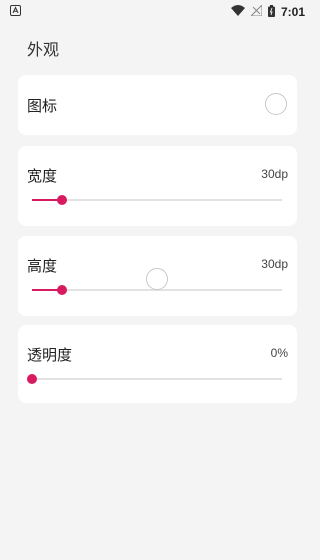 The width and height of the screenshot is (320, 560). Describe the element at coordinates (237, 12) in the screenshot. I see `wifi-icon` at that location.